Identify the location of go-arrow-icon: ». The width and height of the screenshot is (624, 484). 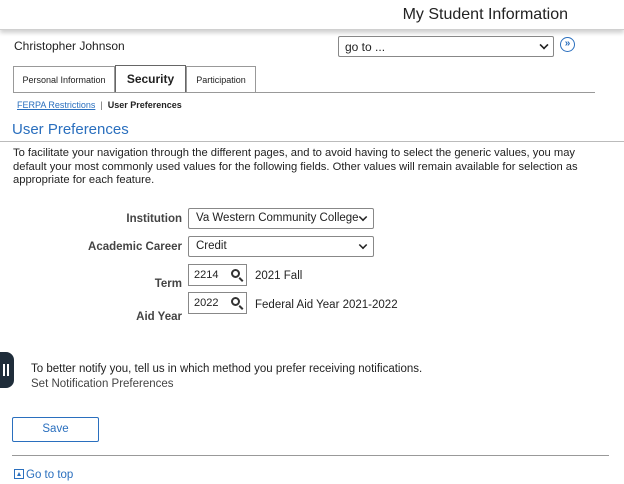
(567, 44).